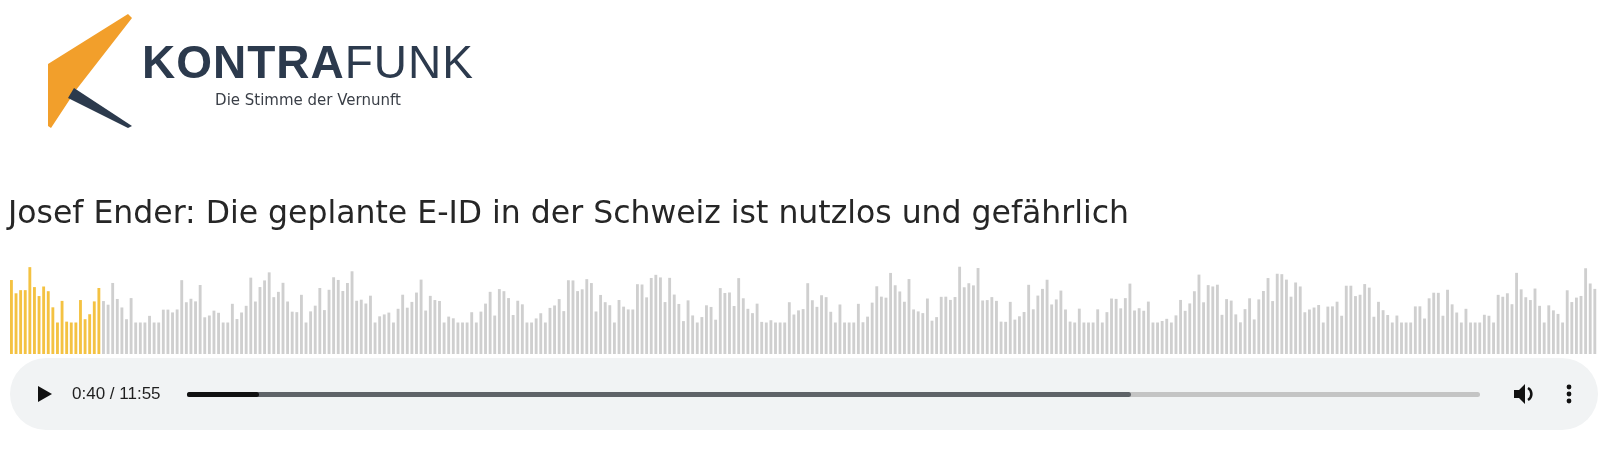 The width and height of the screenshot is (1600, 468). What do you see at coordinates (1525, 394) in the screenshot?
I see `volume-icon` at bounding box center [1525, 394].